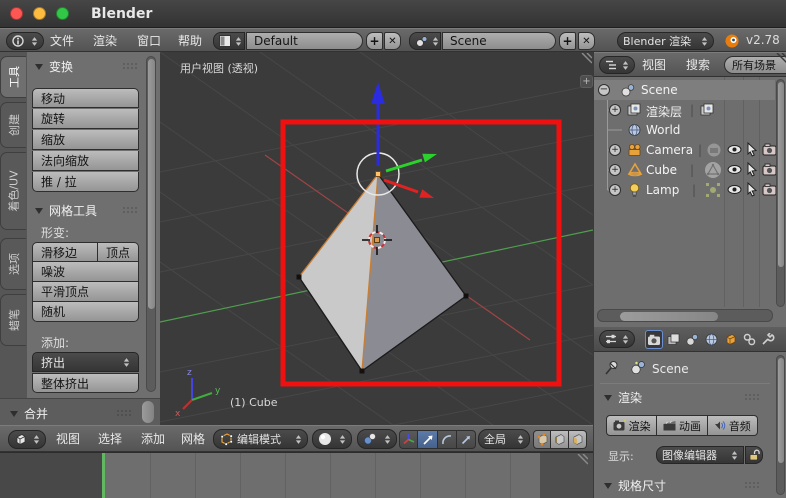 The height and width of the screenshot is (498, 786). Describe the element at coordinates (85, 182) in the screenshot. I see `push-pull-button: 推 / 拉` at that location.